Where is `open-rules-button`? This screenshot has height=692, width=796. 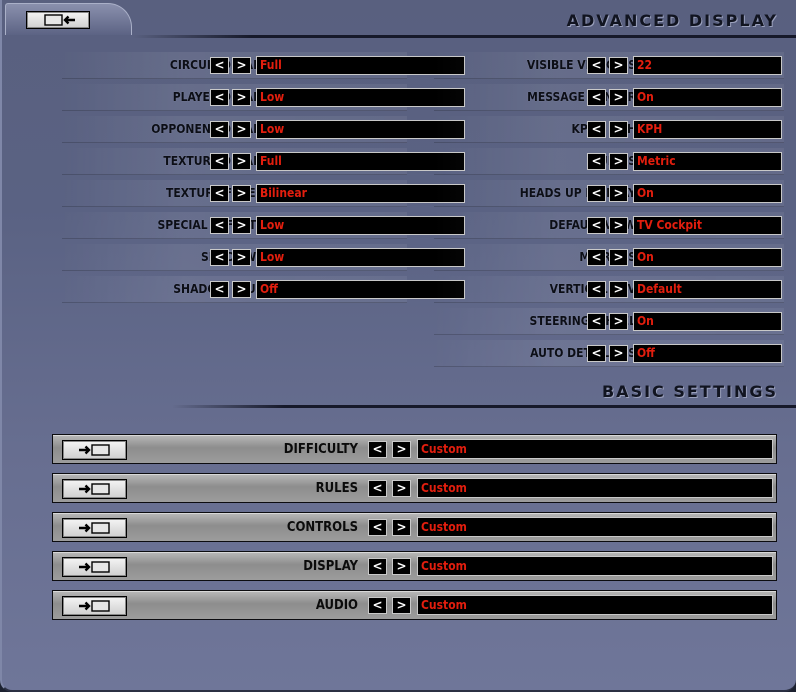
open-rules-button is located at coordinates (94, 489).